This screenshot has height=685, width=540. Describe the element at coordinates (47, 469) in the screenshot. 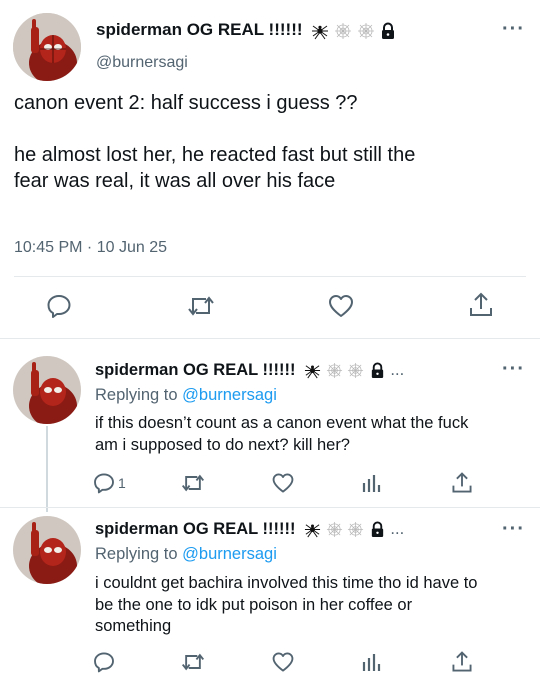

I see `thread-connector` at that location.